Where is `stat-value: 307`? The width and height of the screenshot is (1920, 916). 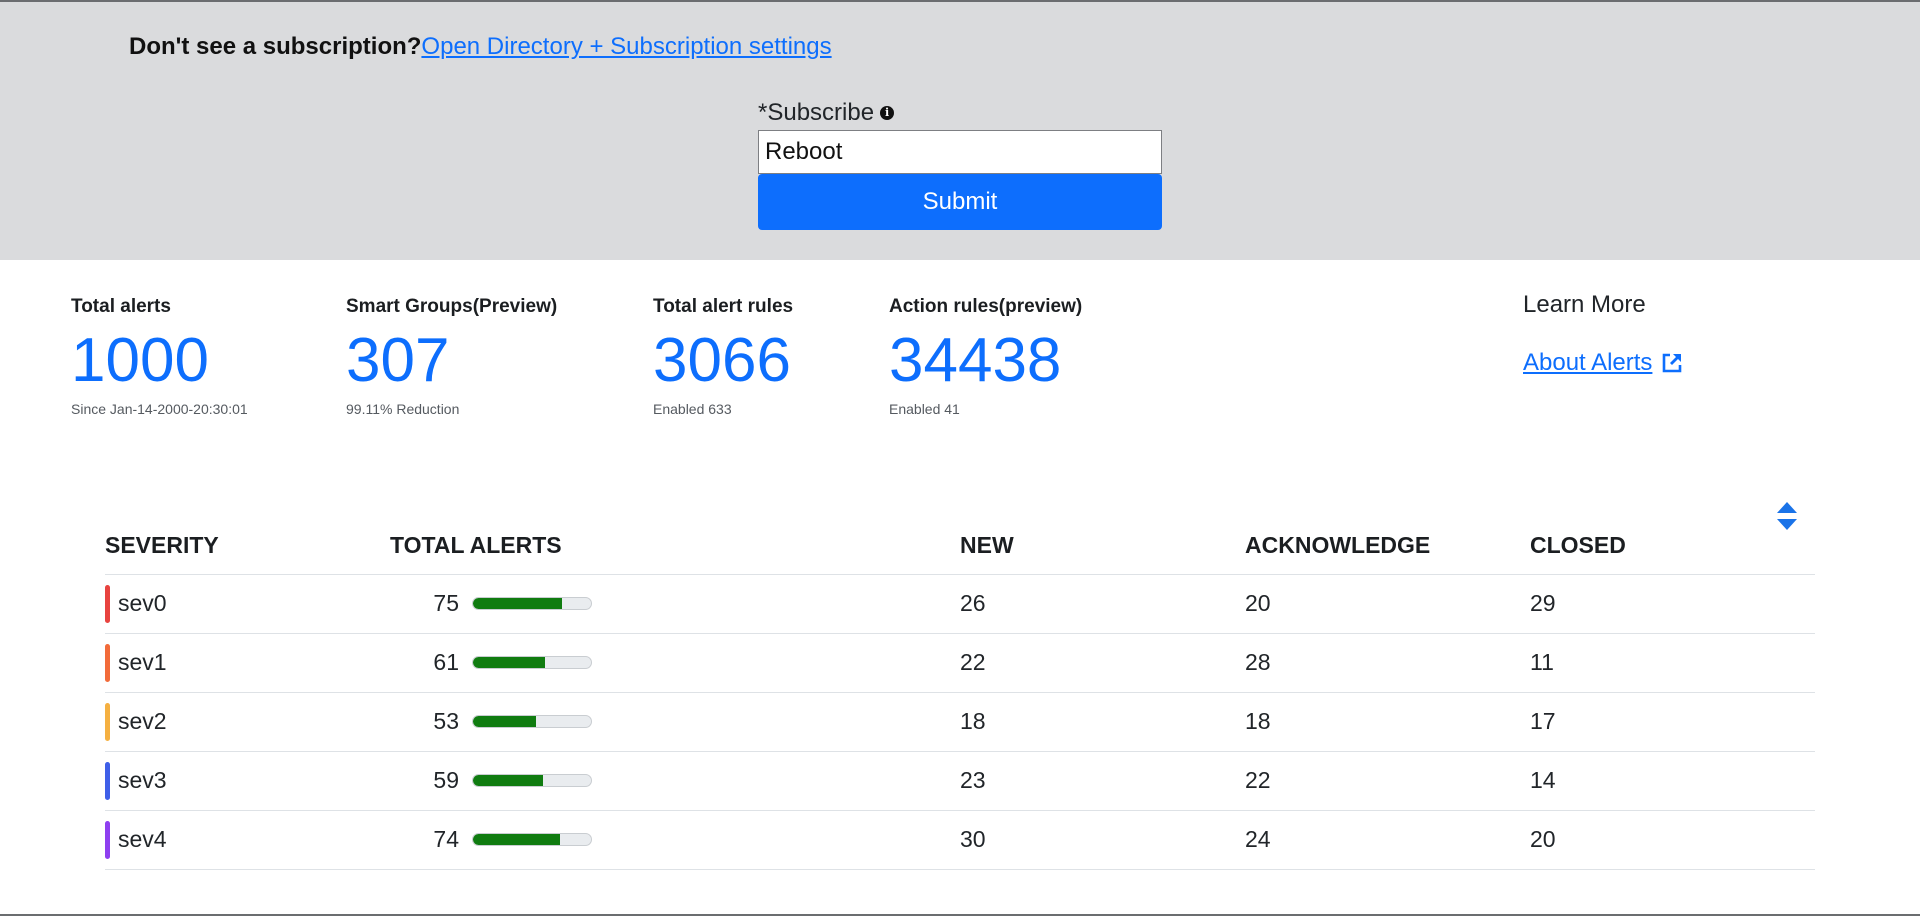
stat-value: 307 is located at coordinates (398, 360).